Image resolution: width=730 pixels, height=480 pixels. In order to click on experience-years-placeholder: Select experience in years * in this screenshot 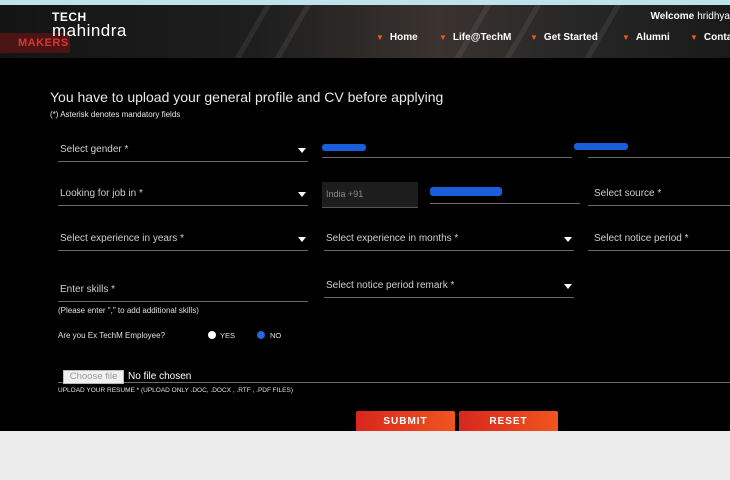, I will do `click(122, 238)`.